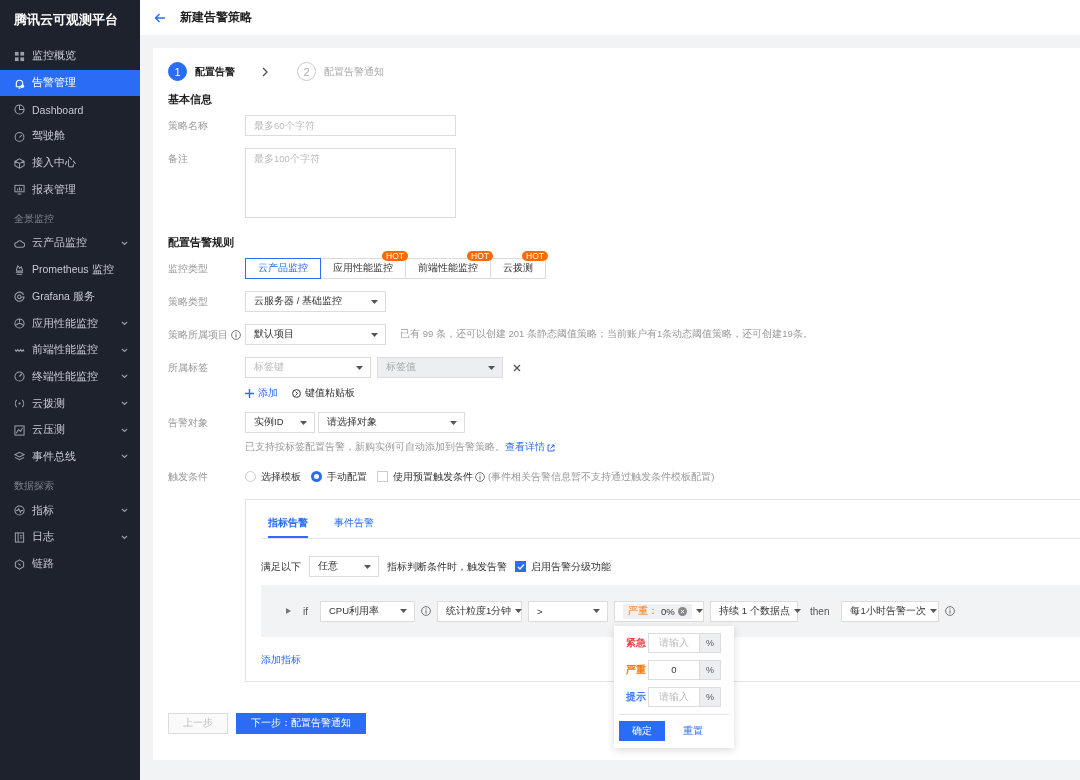  What do you see at coordinates (601, 477) in the screenshot?
I see `trigger-note: (事件相关告警信息暂不支持通过触发条件模板配置)` at bounding box center [601, 477].